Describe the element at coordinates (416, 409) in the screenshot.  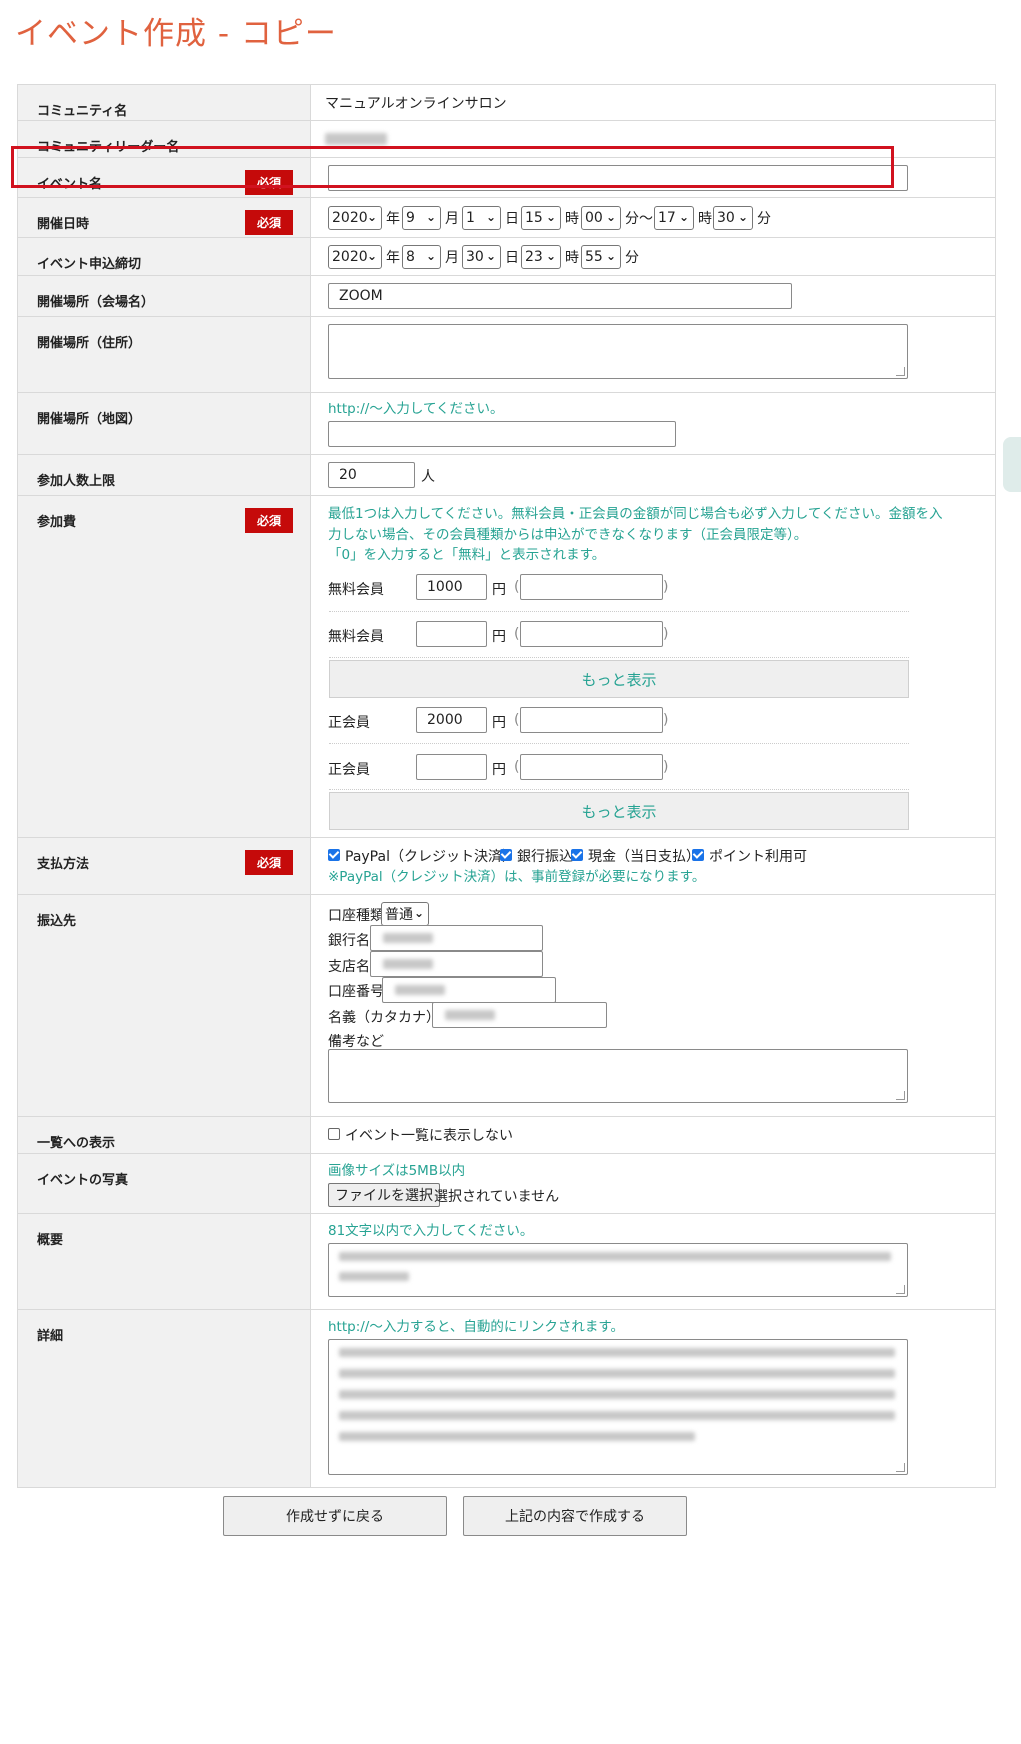
I see `venue-map-hint: http://〜入力してください。` at that location.